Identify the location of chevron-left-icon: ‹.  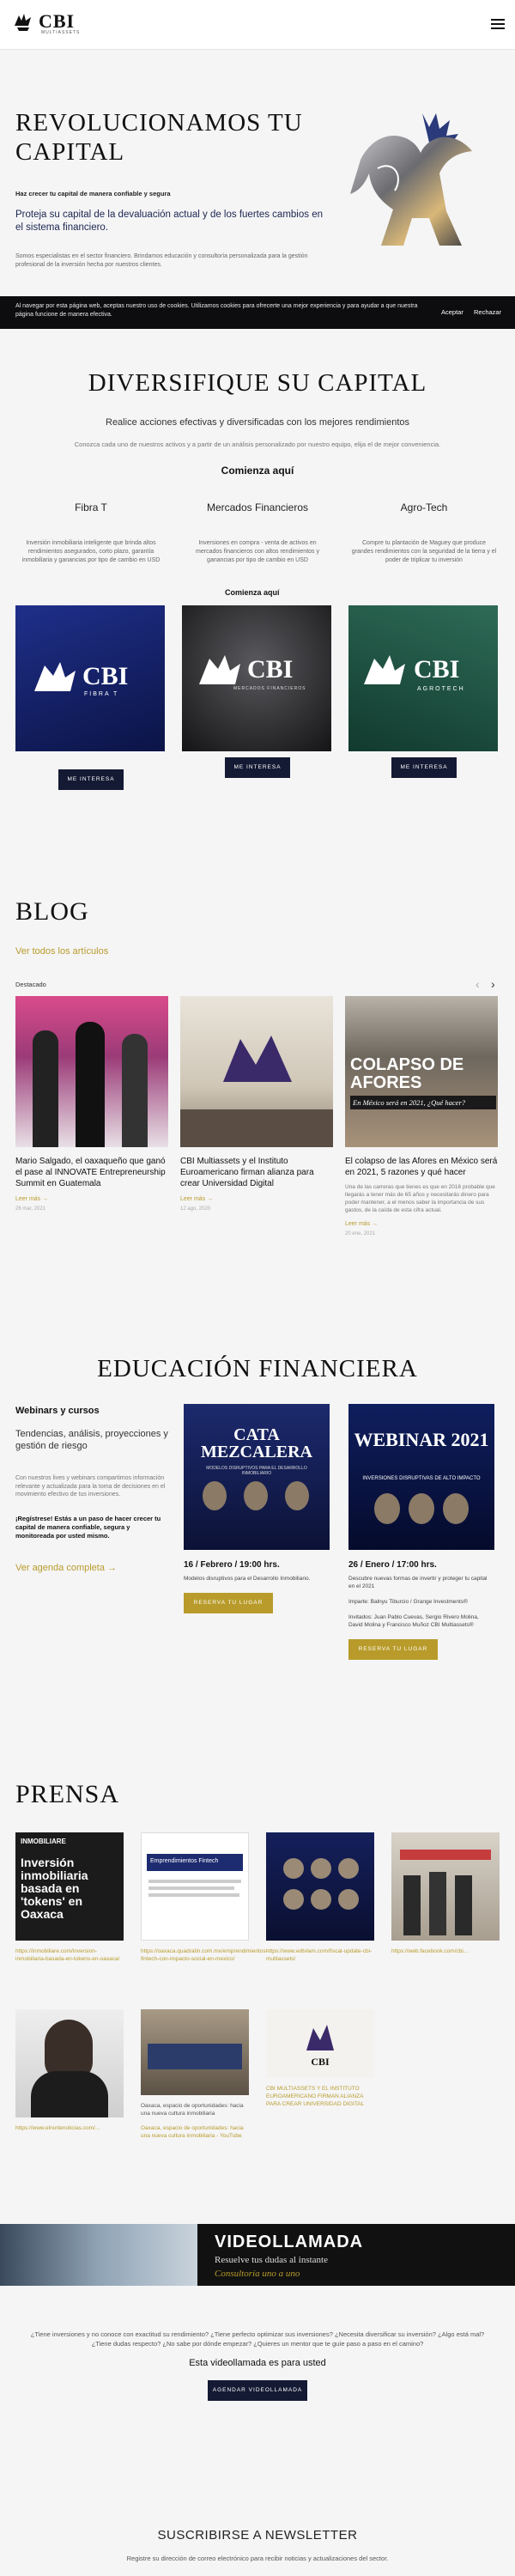
(478, 984).